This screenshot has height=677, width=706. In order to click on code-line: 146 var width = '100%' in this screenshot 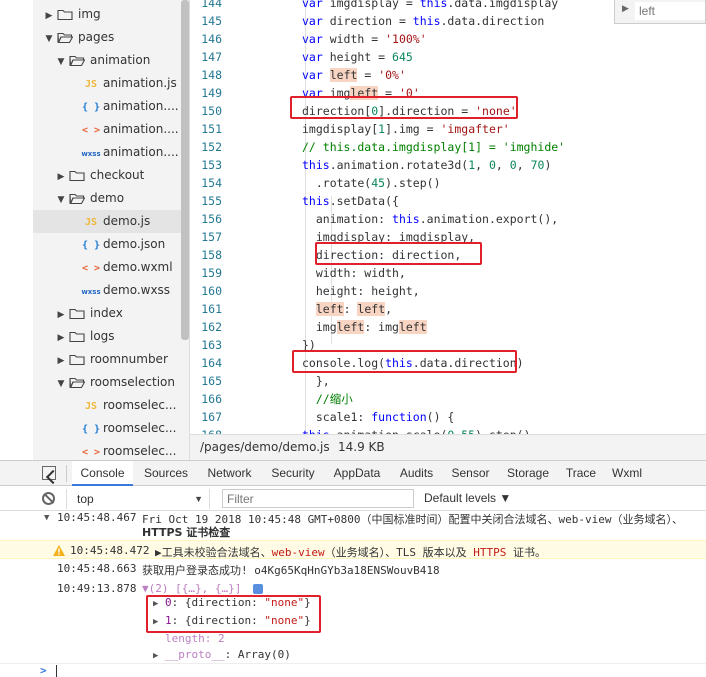, I will do `click(448, 39)`.